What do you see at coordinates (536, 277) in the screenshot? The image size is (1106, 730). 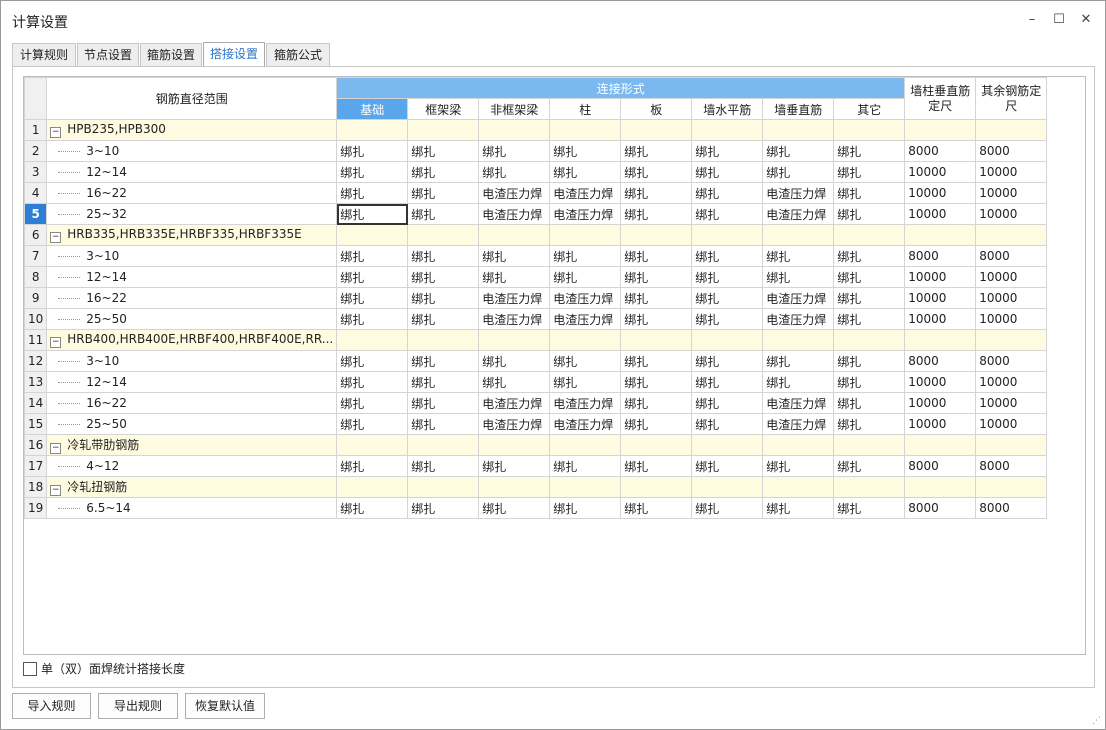 I see `table-row: 8 12~14 绑扎 绑扎 绑扎 绑扎 绑扎 绑扎 绑扎 绑扎 10000 10000` at bounding box center [536, 277].